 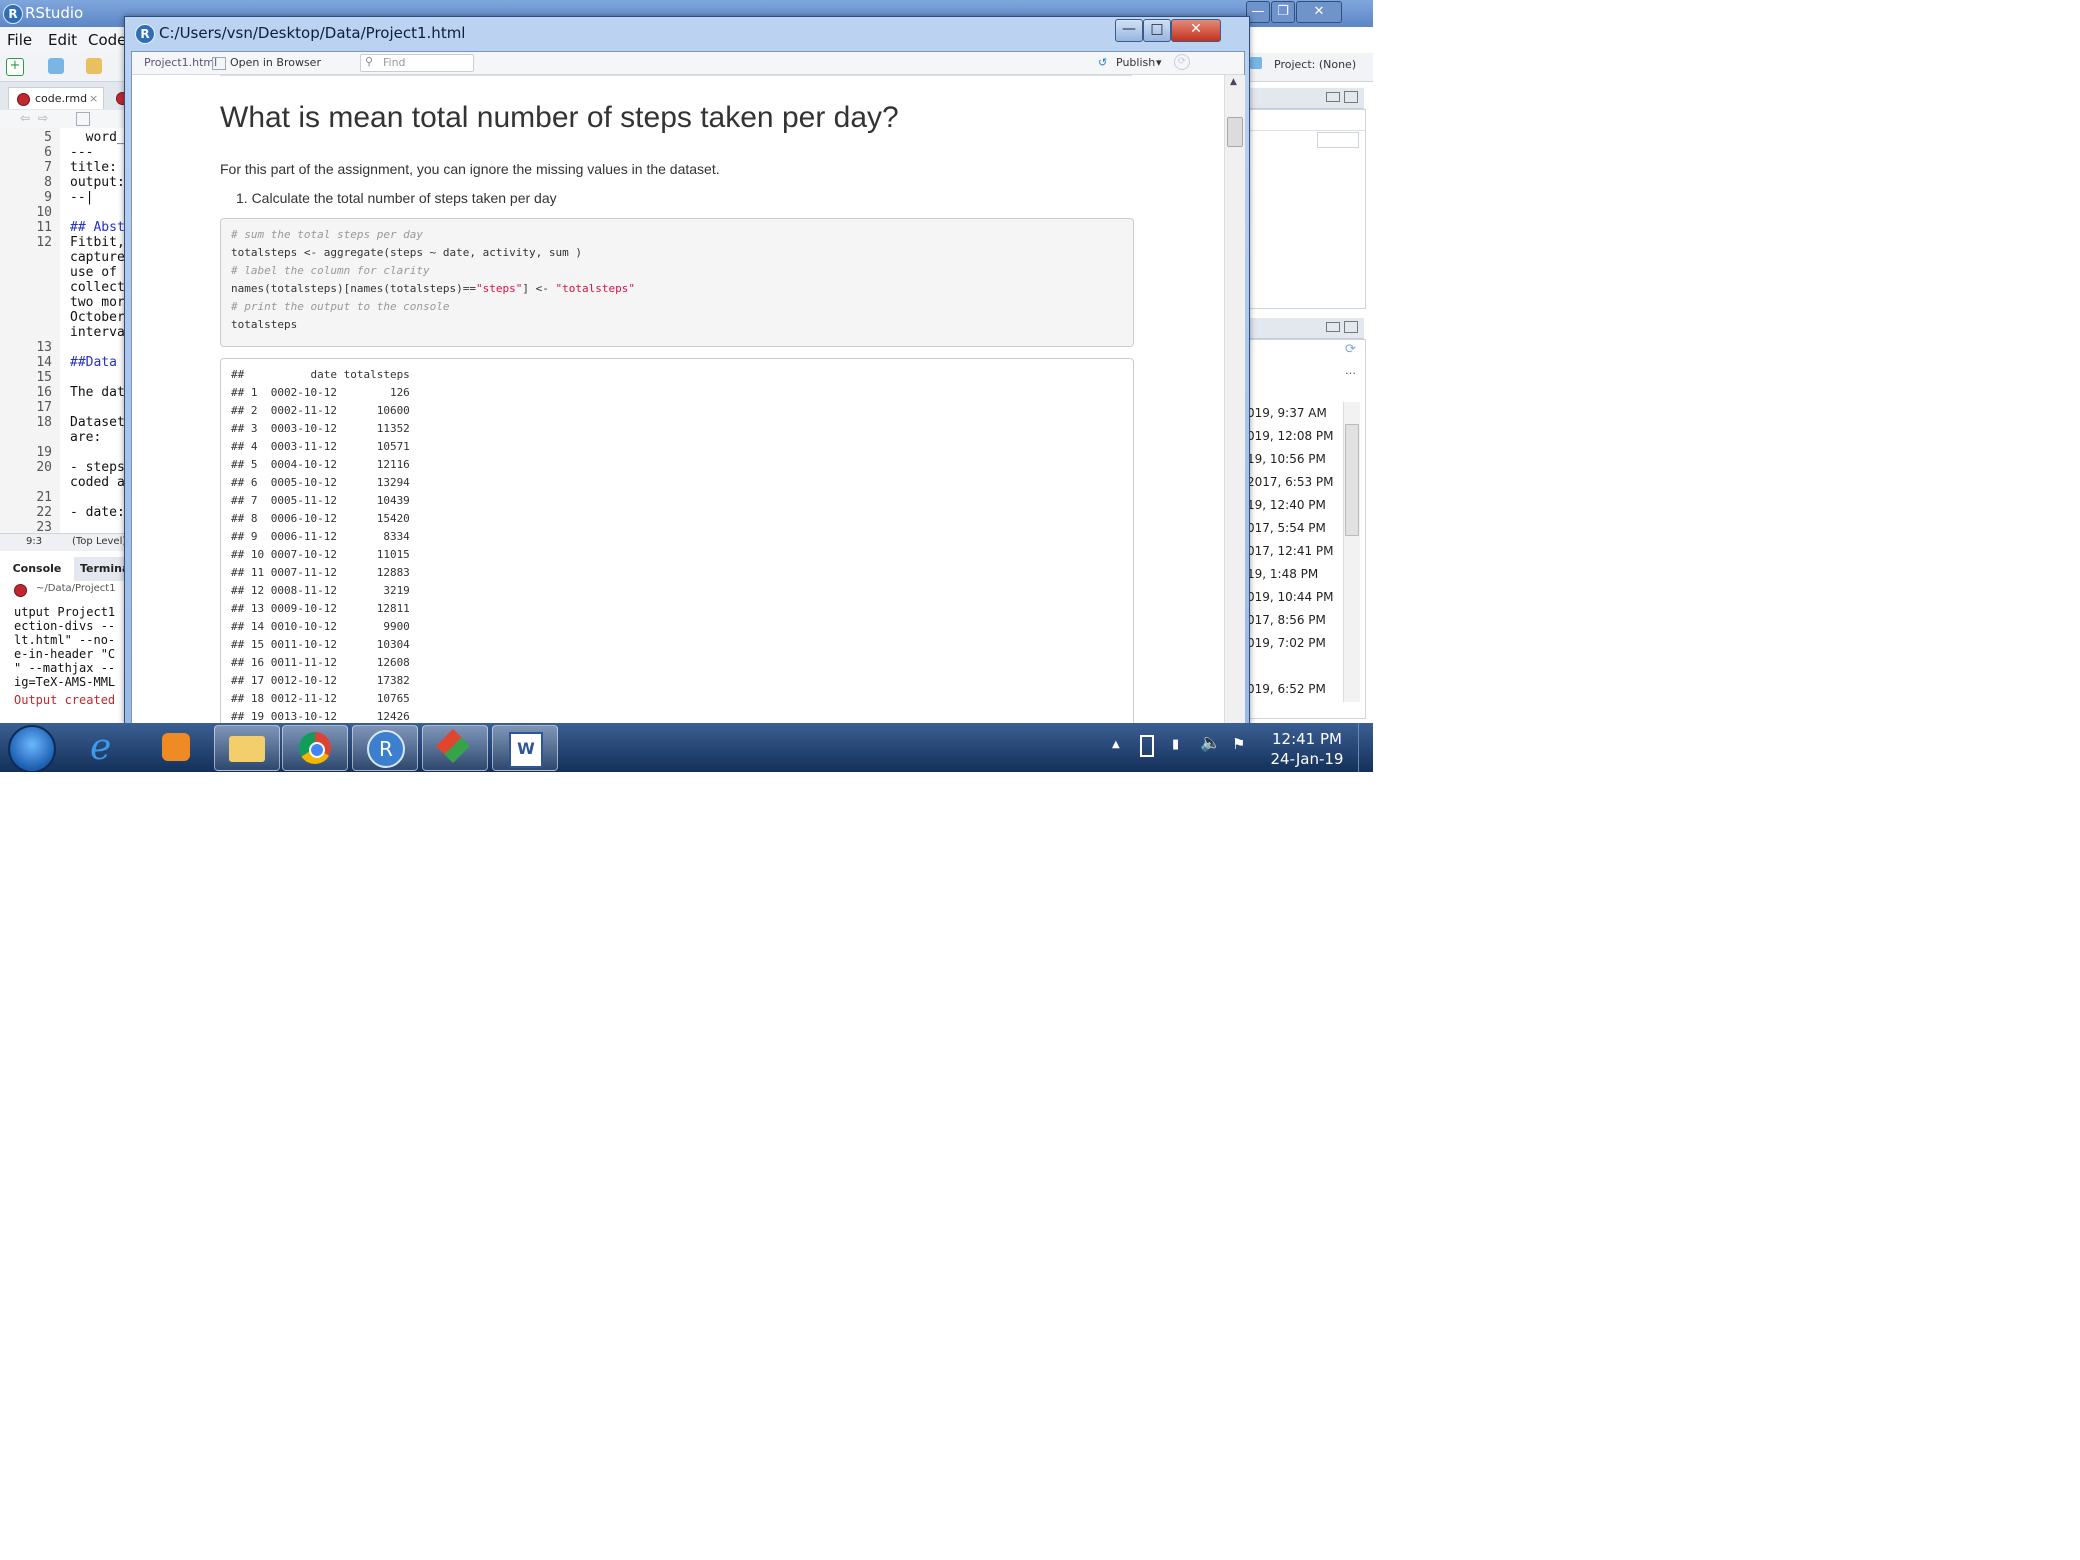 I want to click on code-line: collect, so click(x=97, y=287).